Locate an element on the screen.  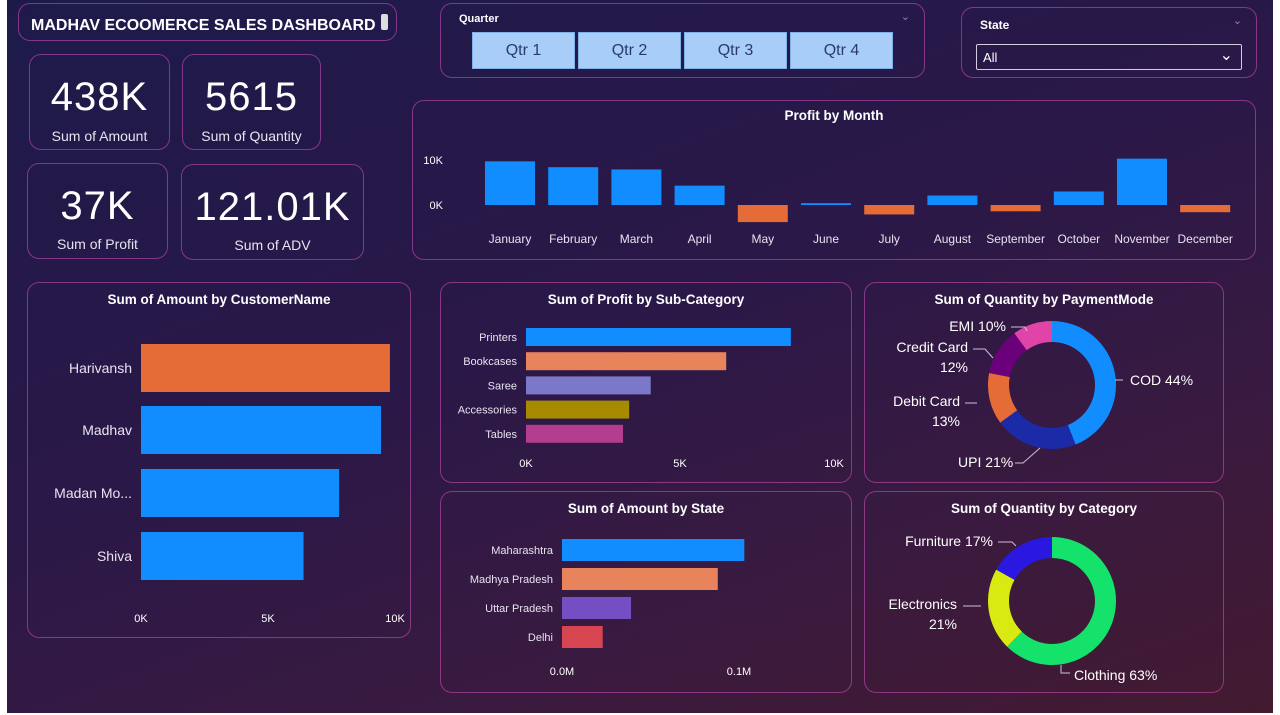
kpi-value: 5615 is located at coordinates (251, 97).